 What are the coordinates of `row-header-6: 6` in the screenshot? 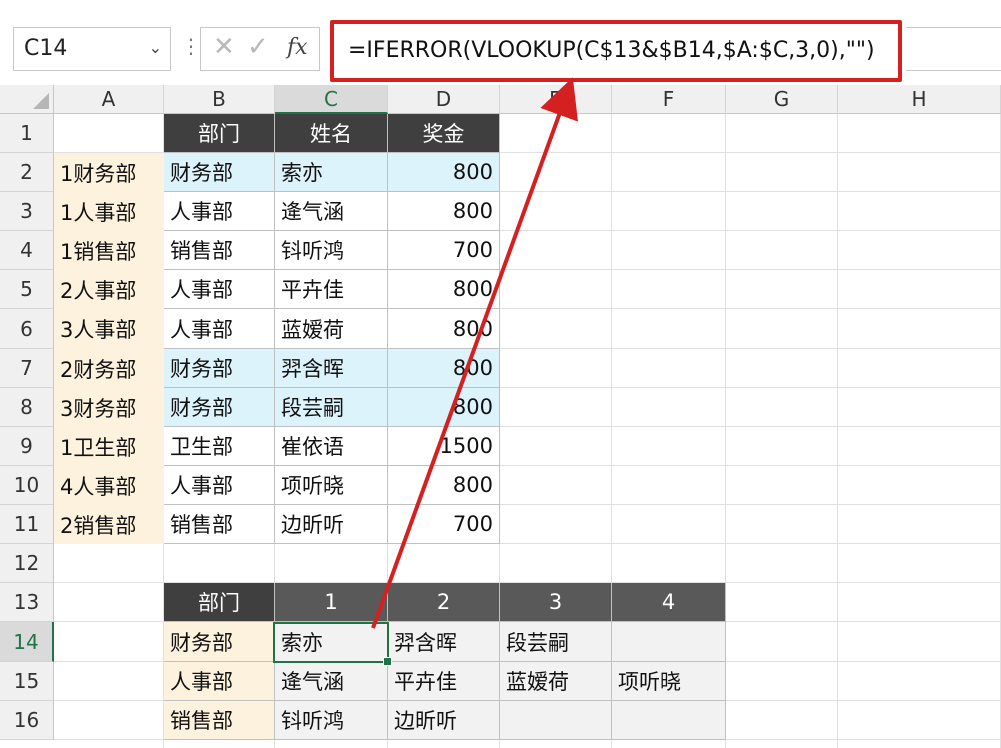 It's located at (27, 329).